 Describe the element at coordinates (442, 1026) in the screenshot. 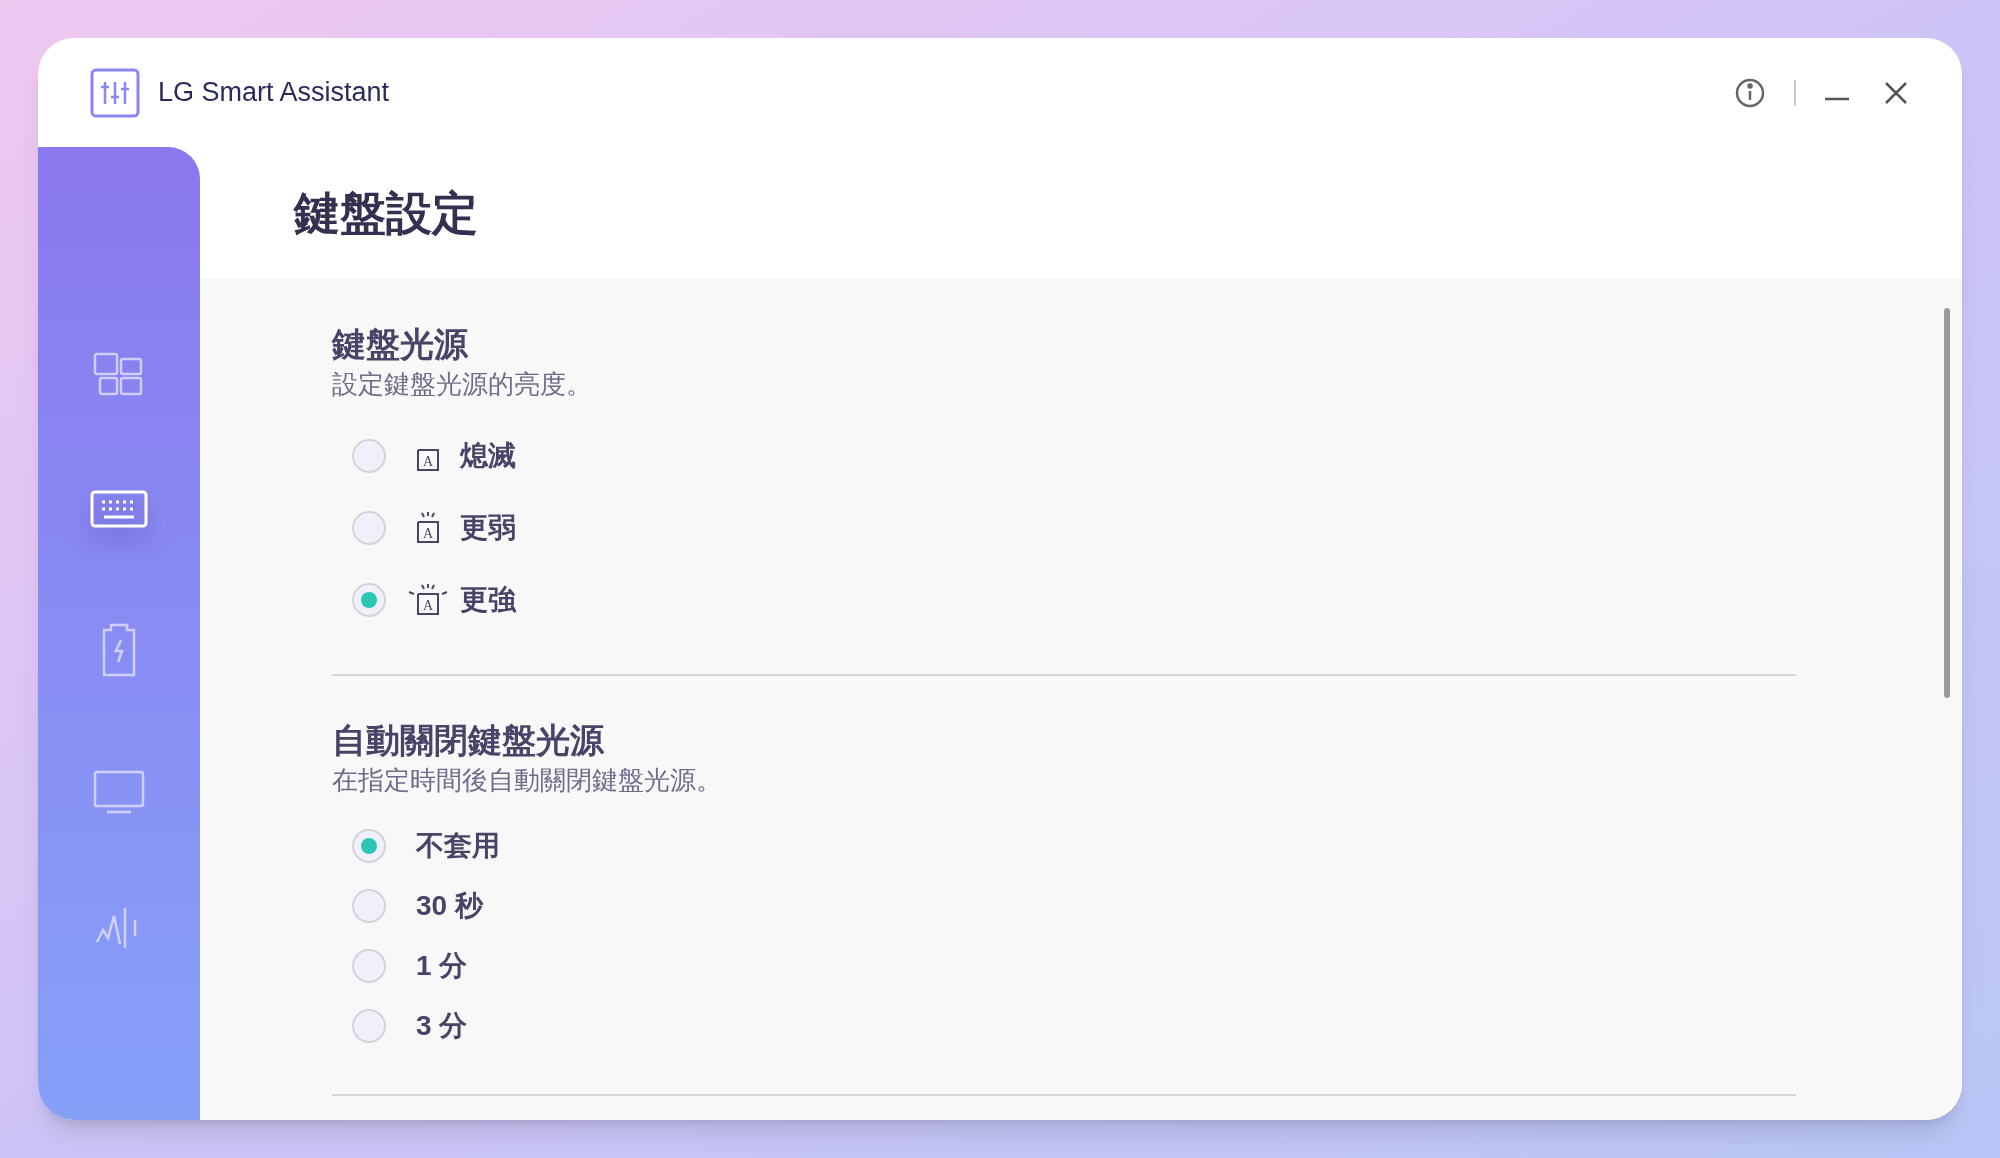

I see `option-label: 3 分` at that location.